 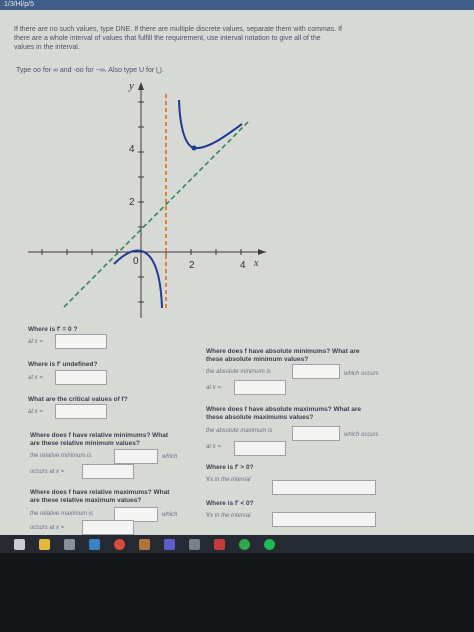 I want to click on q8-sub: ∀x in the interval, so click(x=228, y=480).